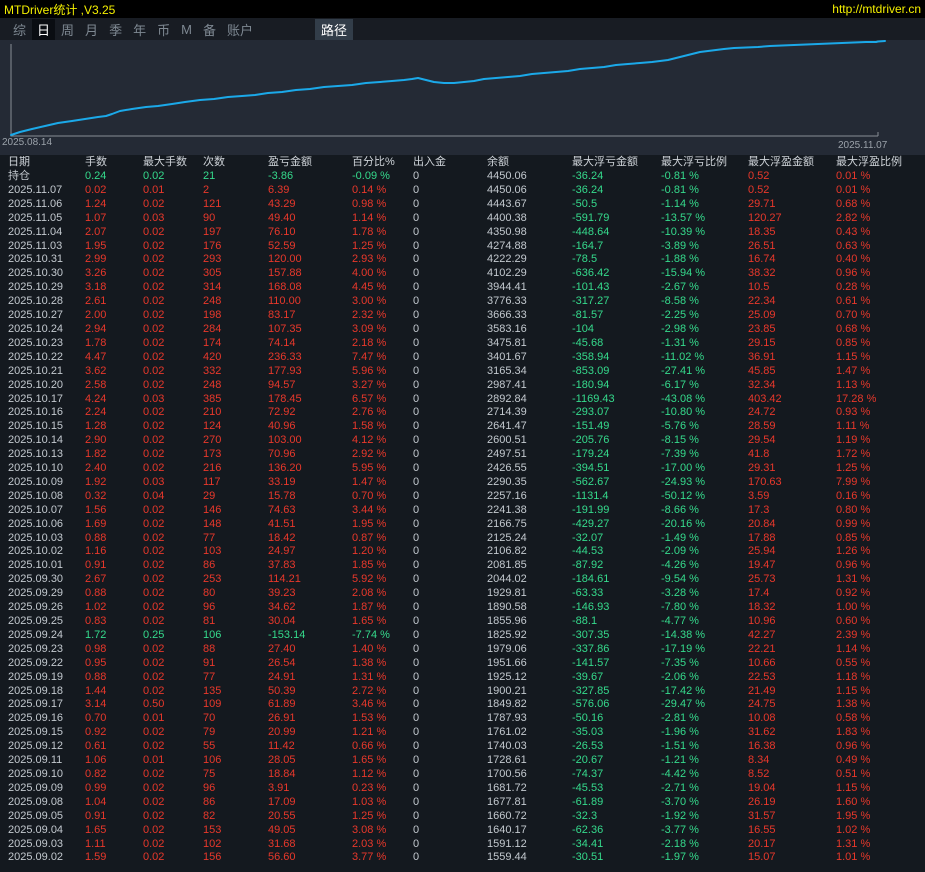 The width and height of the screenshot is (925, 872). What do you see at coordinates (36, 523) in the screenshot?
I see `row-date: 2025.10.06` at bounding box center [36, 523].